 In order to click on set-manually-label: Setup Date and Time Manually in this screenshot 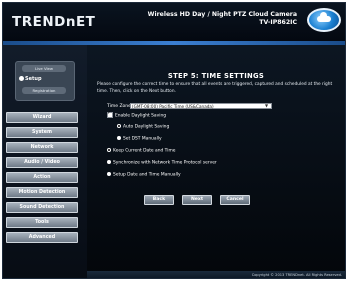, I will do `click(147, 175)`.